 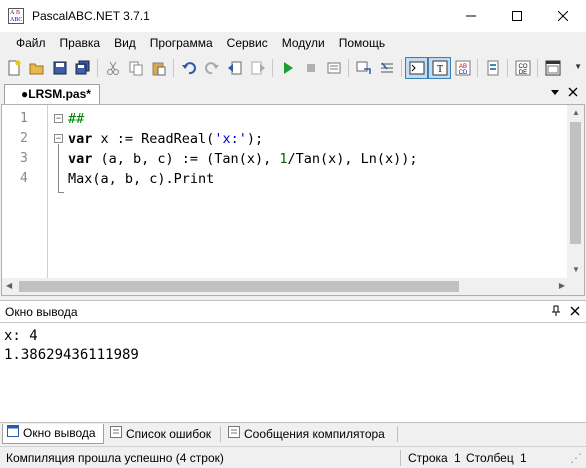 What do you see at coordinates (36, 68) in the screenshot?
I see `open-file-icon` at bounding box center [36, 68].